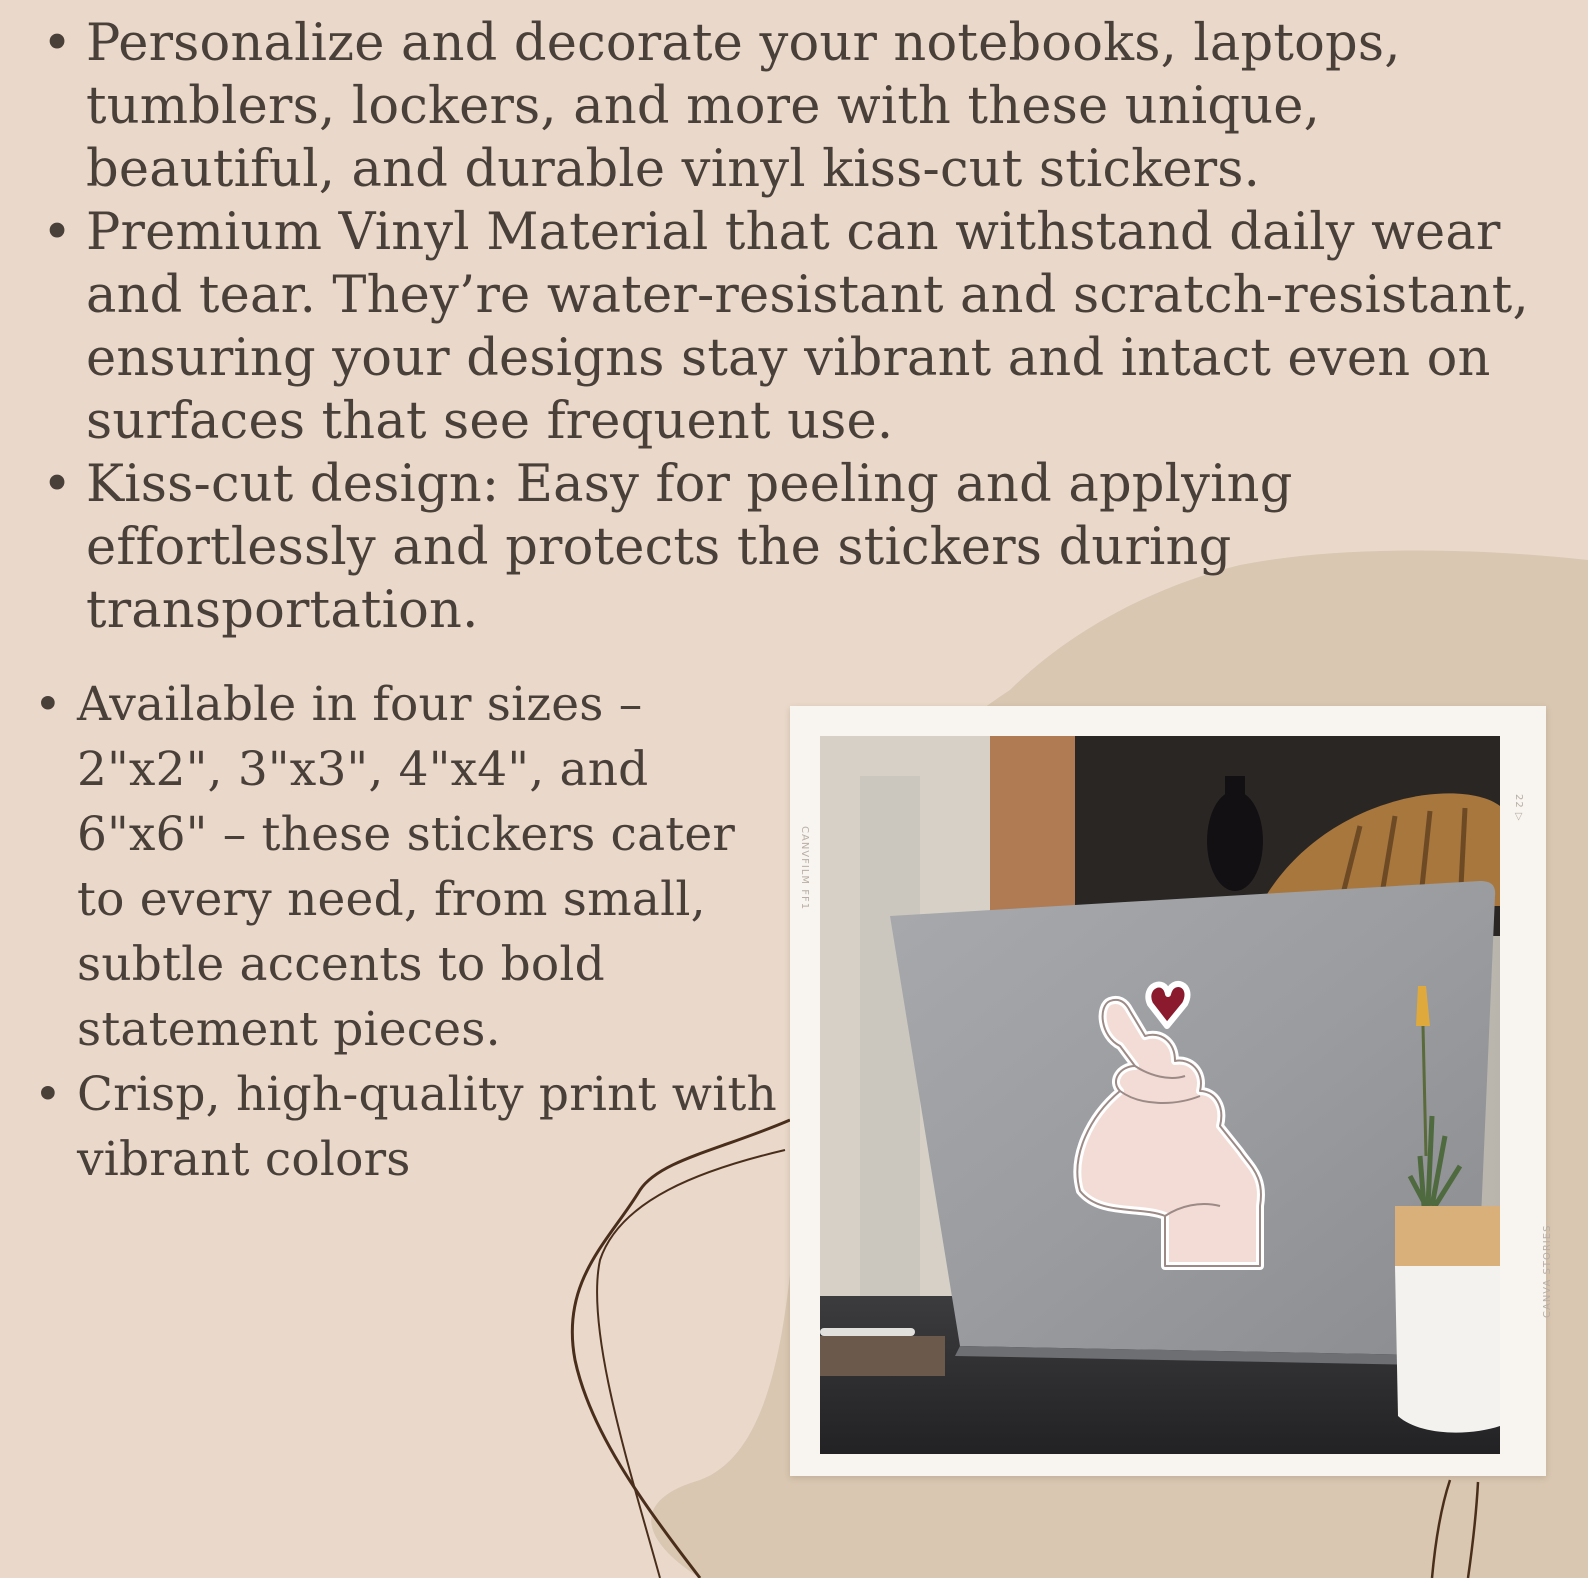 This screenshot has height=1578, width=1588. Describe the element at coordinates (1547, 1271) in the screenshot. I see `film-strip-label-right: CANVA STORIES` at that location.